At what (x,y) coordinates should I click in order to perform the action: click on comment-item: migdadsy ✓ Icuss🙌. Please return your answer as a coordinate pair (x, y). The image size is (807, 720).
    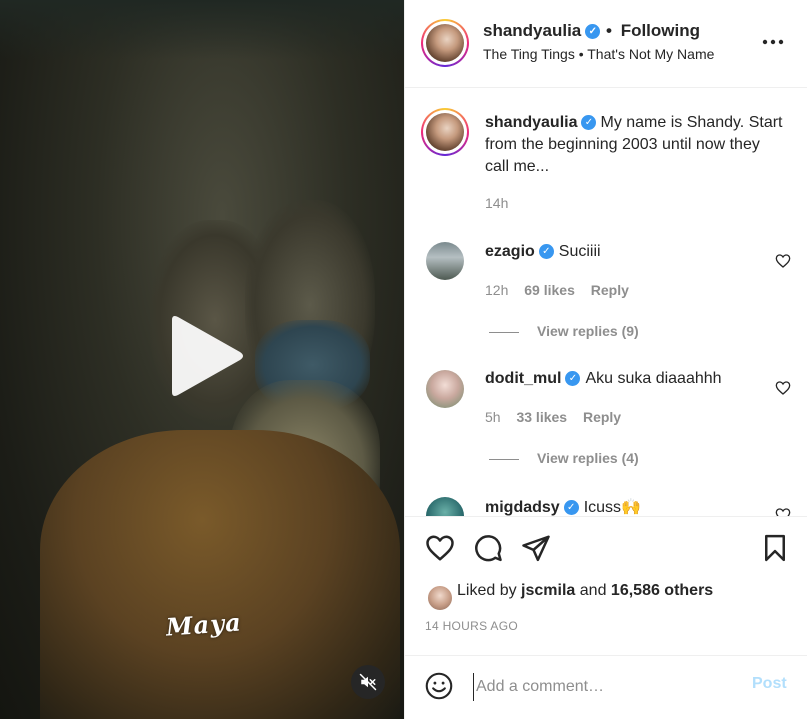
    Looking at the image, I should click on (563, 506).